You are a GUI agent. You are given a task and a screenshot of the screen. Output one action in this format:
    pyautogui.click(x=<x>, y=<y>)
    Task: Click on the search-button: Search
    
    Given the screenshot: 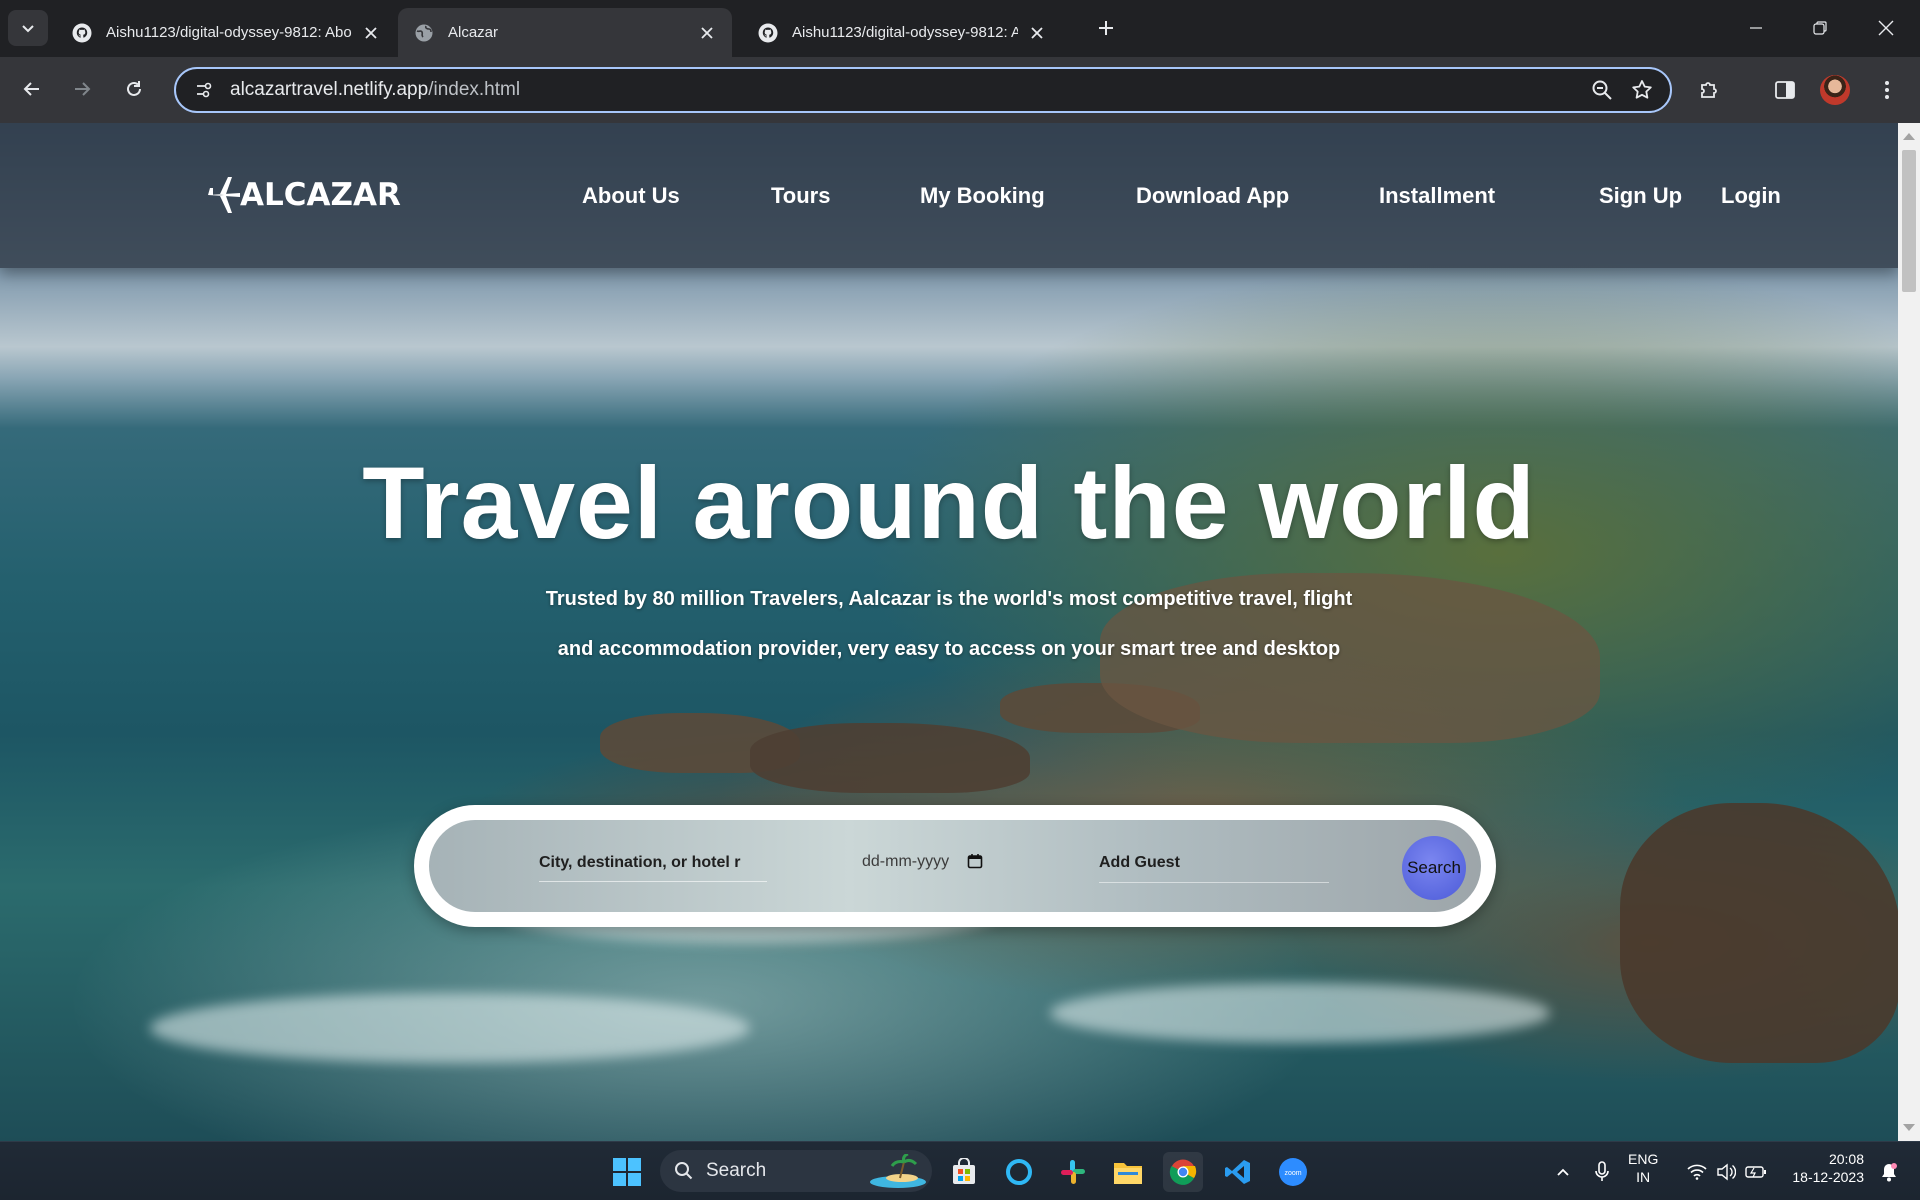 What is the action you would take?
    pyautogui.click(x=1434, y=868)
    